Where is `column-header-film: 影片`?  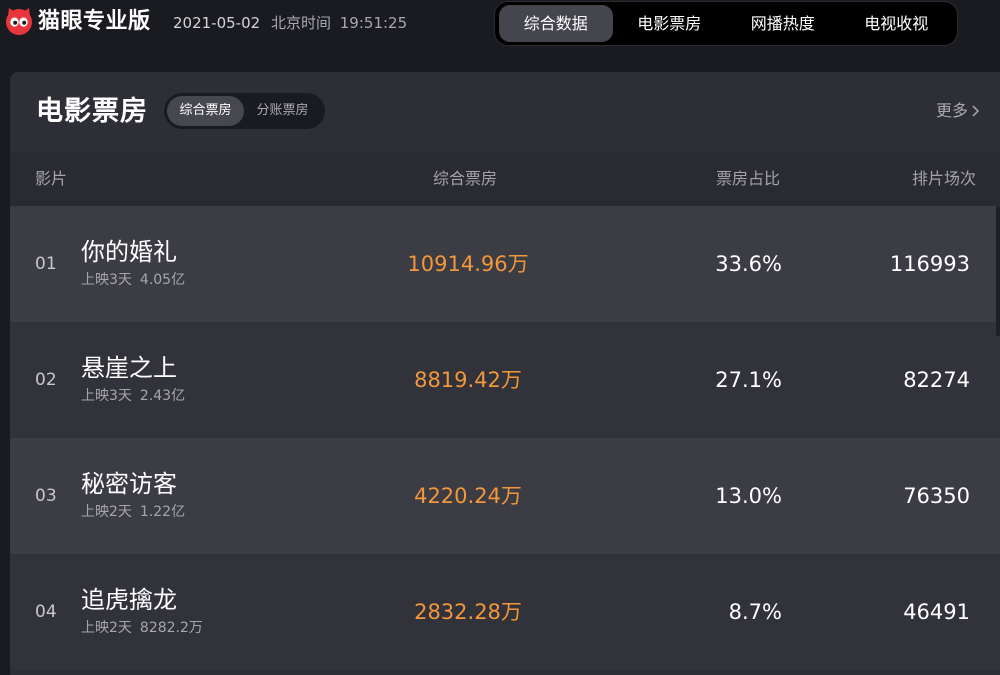 column-header-film: 影片 is located at coordinates (51, 178).